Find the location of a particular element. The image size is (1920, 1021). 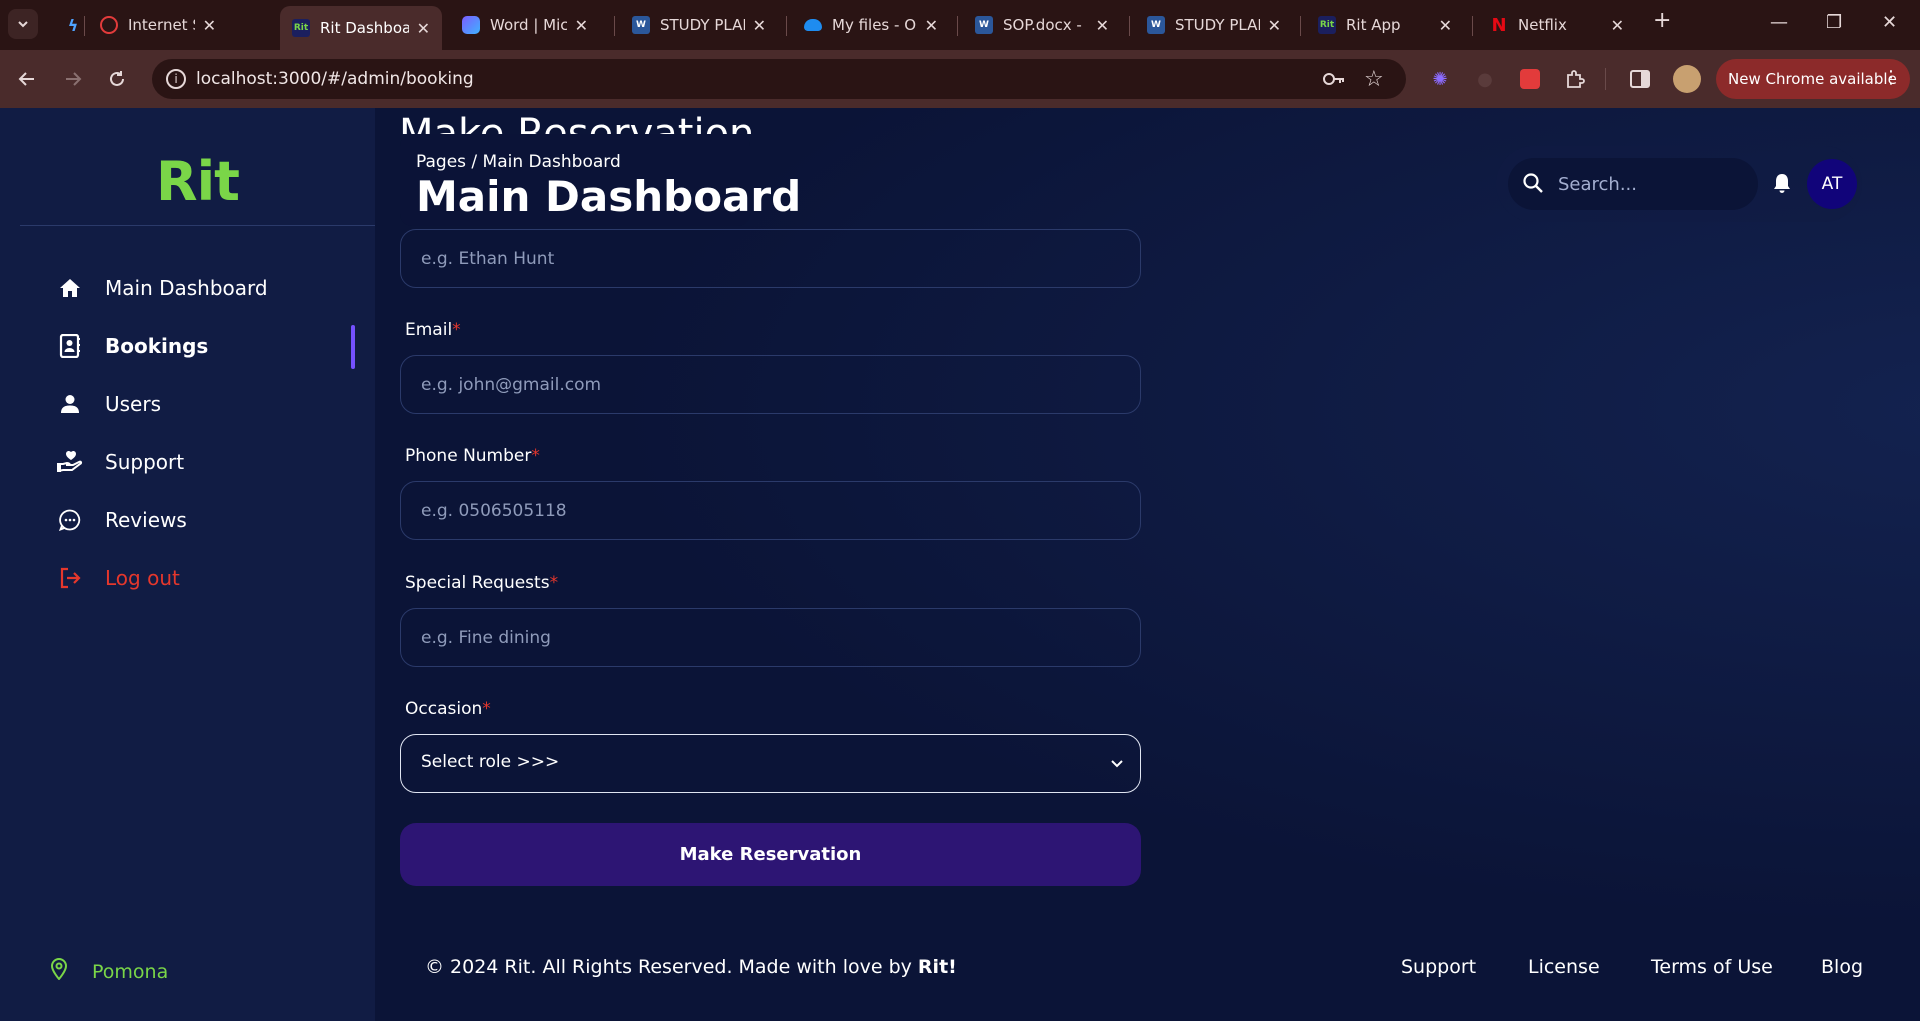

phone-field is located at coordinates (770, 510).